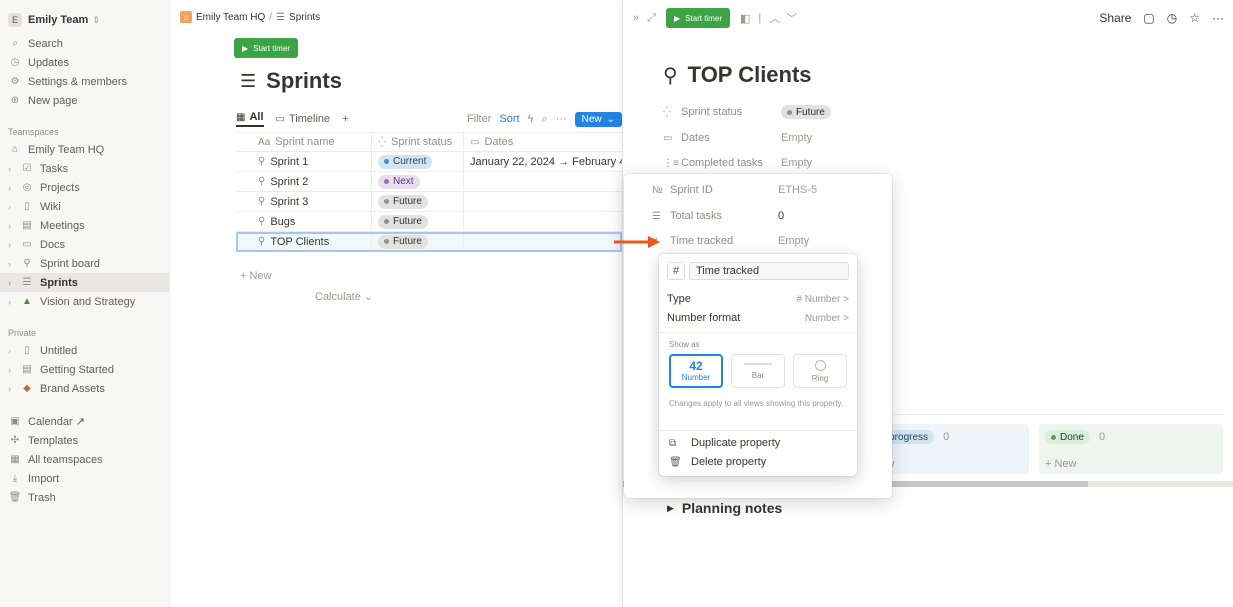 The width and height of the screenshot is (1233, 607). Describe the element at coordinates (750, 75) in the screenshot. I see `page-title-text: TOP Clients` at that location.